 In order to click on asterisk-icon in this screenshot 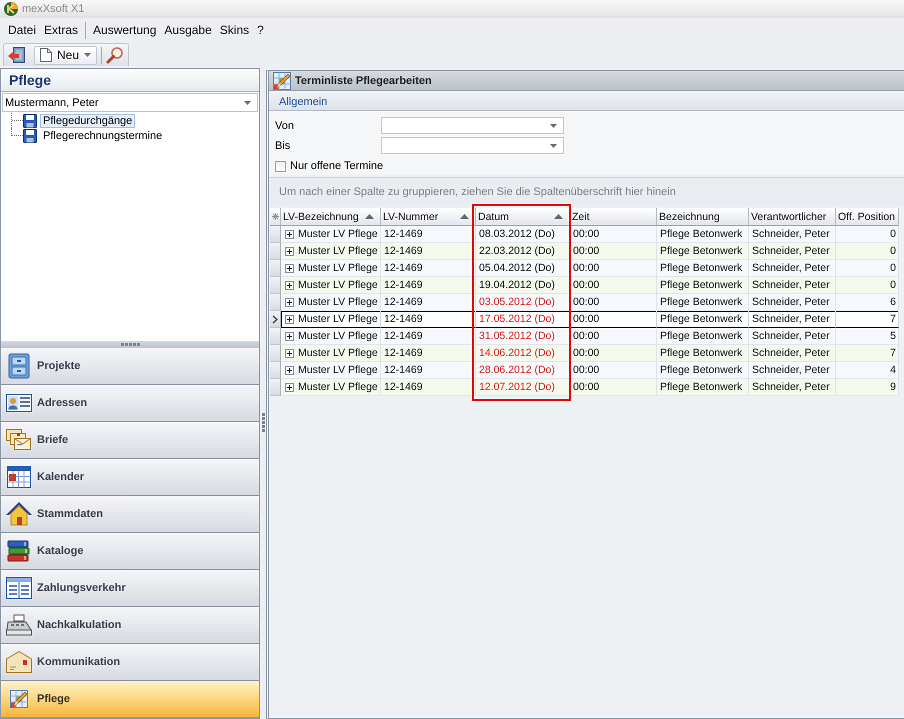, I will do `click(275, 216)`.